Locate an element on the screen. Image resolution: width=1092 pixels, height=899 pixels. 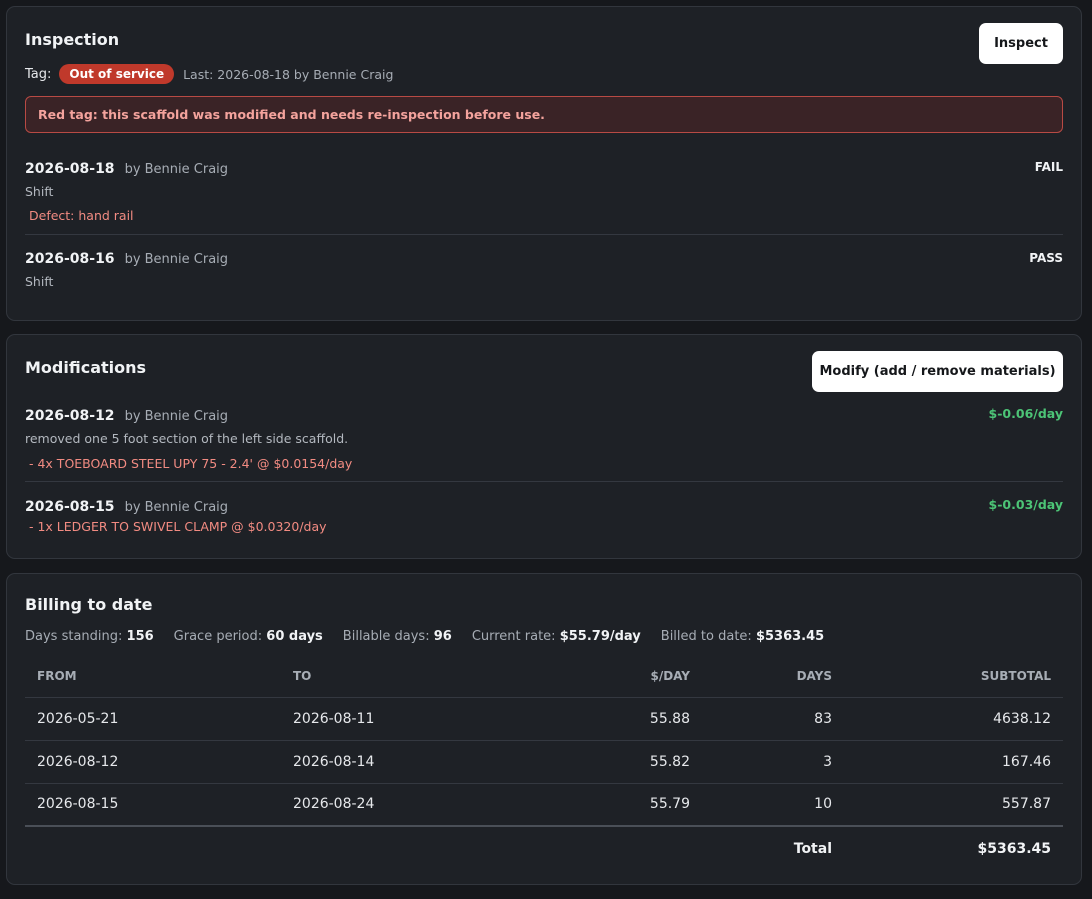
stat-current-rate: Current rate: $55.79/day is located at coordinates (556, 636).